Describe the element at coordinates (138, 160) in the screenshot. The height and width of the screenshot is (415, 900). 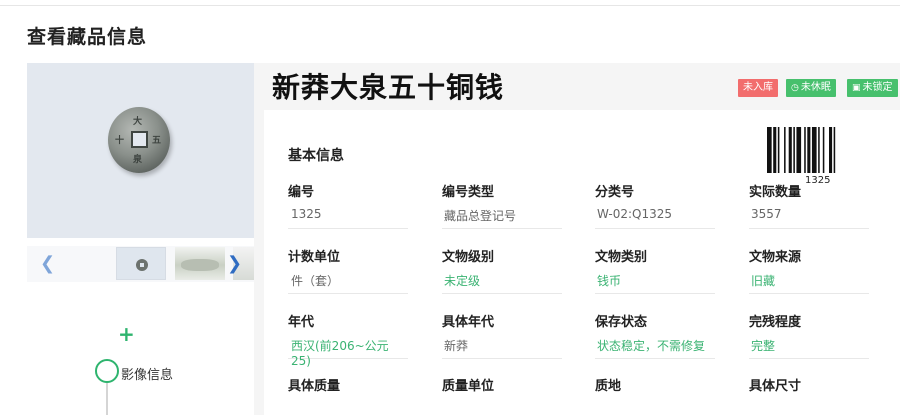
I see `coin-character-bottom: 泉` at that location.